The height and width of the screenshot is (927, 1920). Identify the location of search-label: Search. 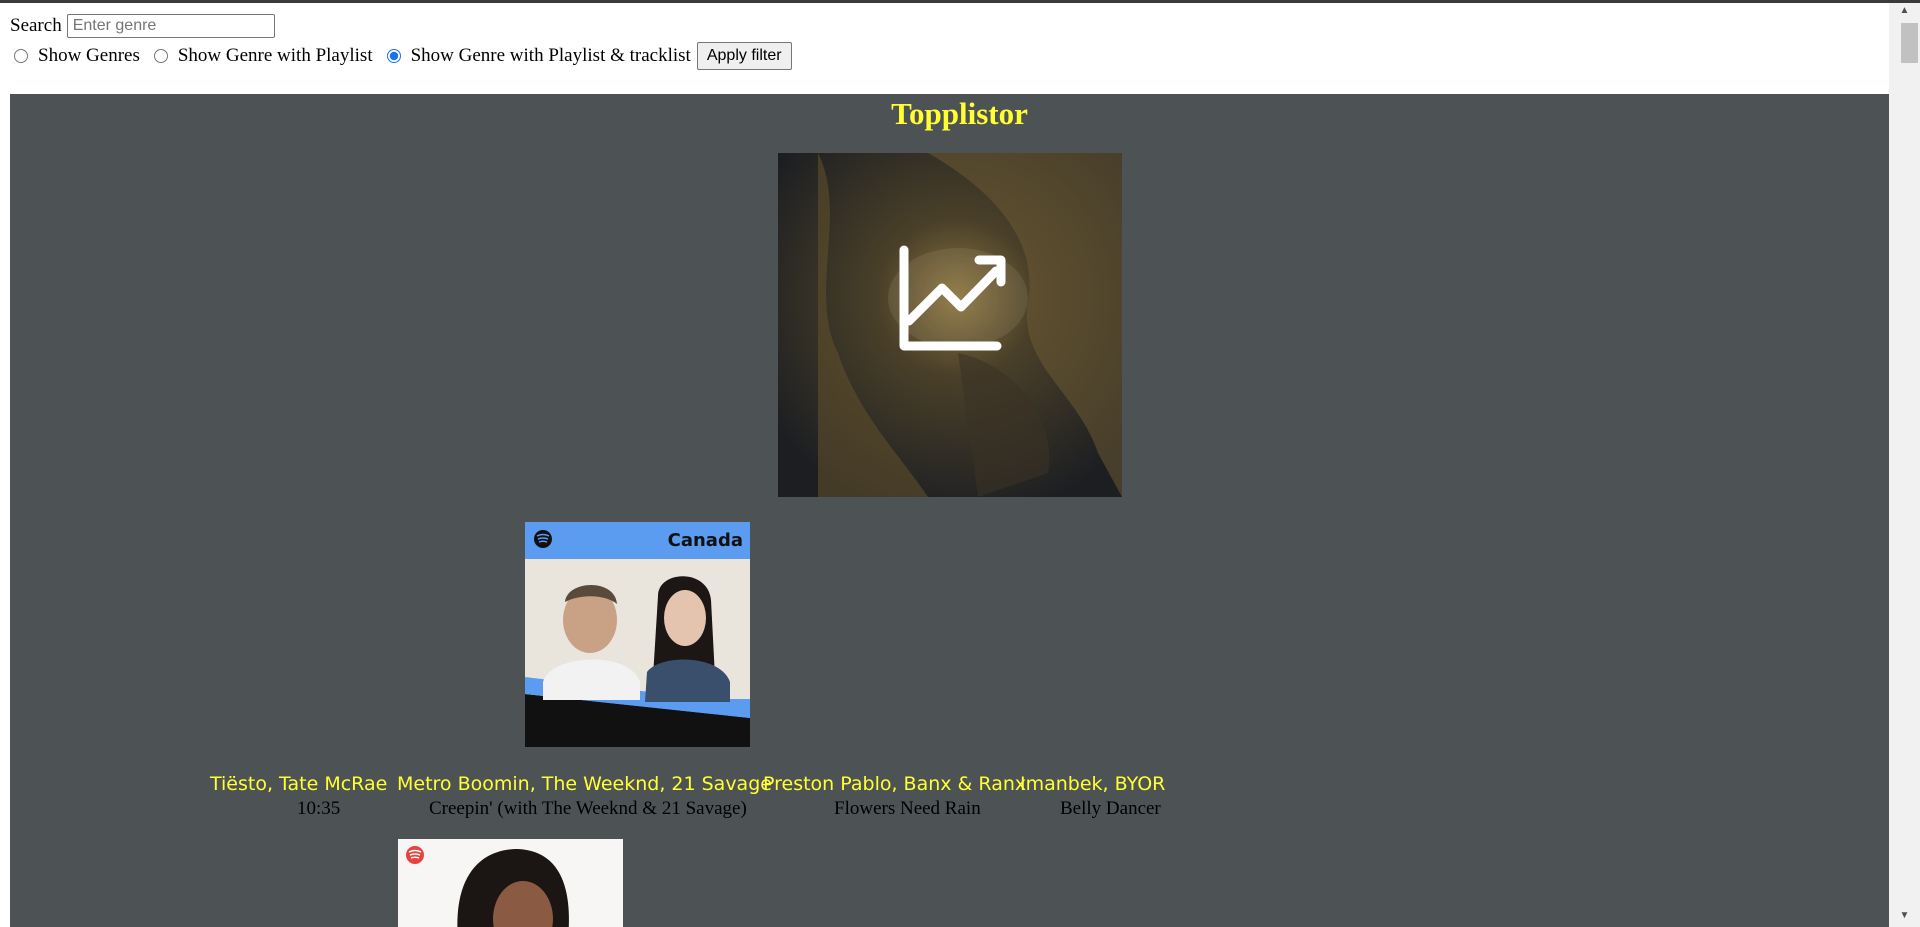
(36, 25).